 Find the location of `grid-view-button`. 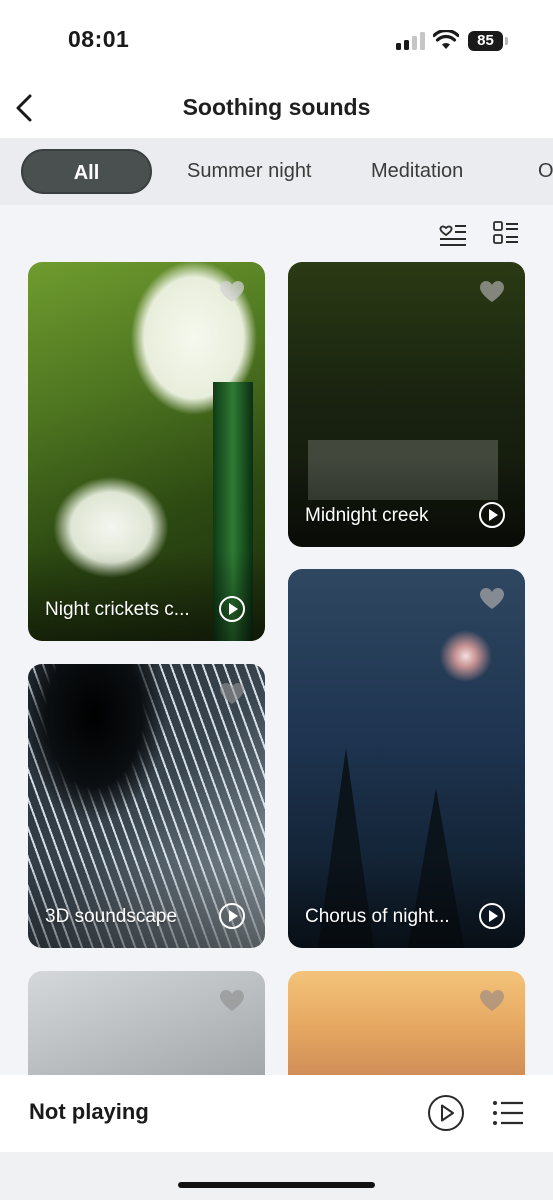

grid-view-button is located at coordinates (506, 233).